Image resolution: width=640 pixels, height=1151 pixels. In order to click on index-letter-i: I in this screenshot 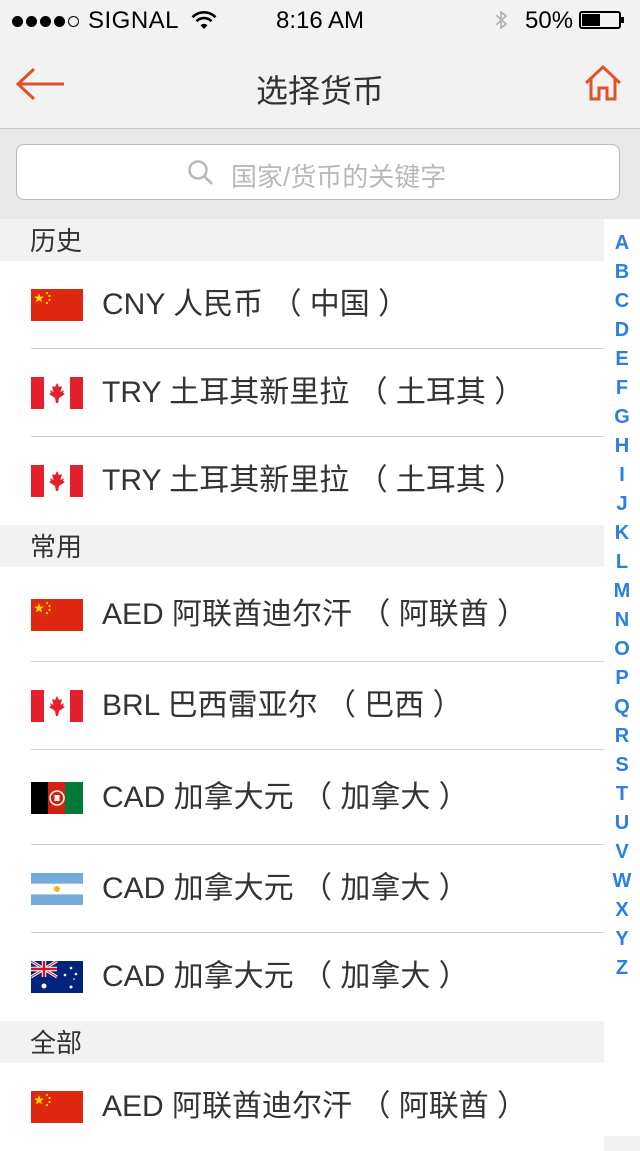, I will do `click(622, 475)`.